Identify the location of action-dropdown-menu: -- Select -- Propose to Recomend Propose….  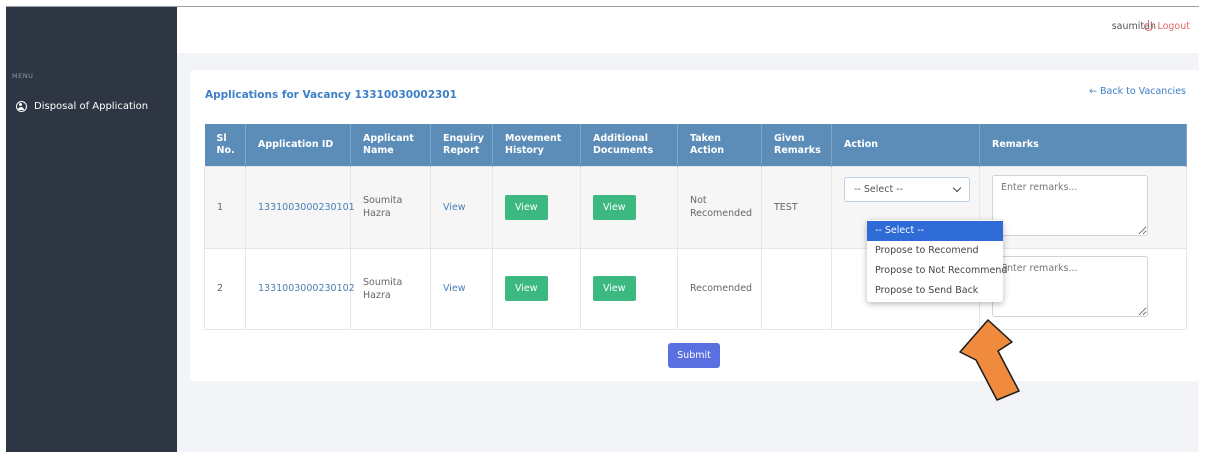
(937, 261).